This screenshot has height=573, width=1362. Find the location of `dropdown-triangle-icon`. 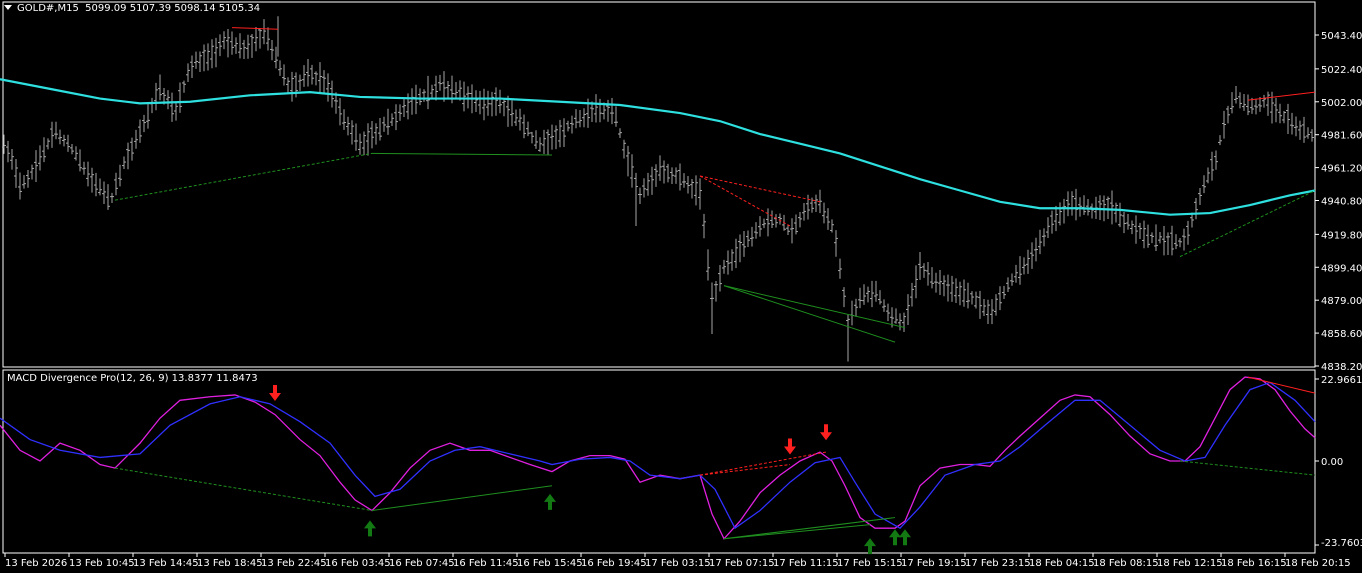

dropdown-triangle-icon is located at coordinates (8, 7).